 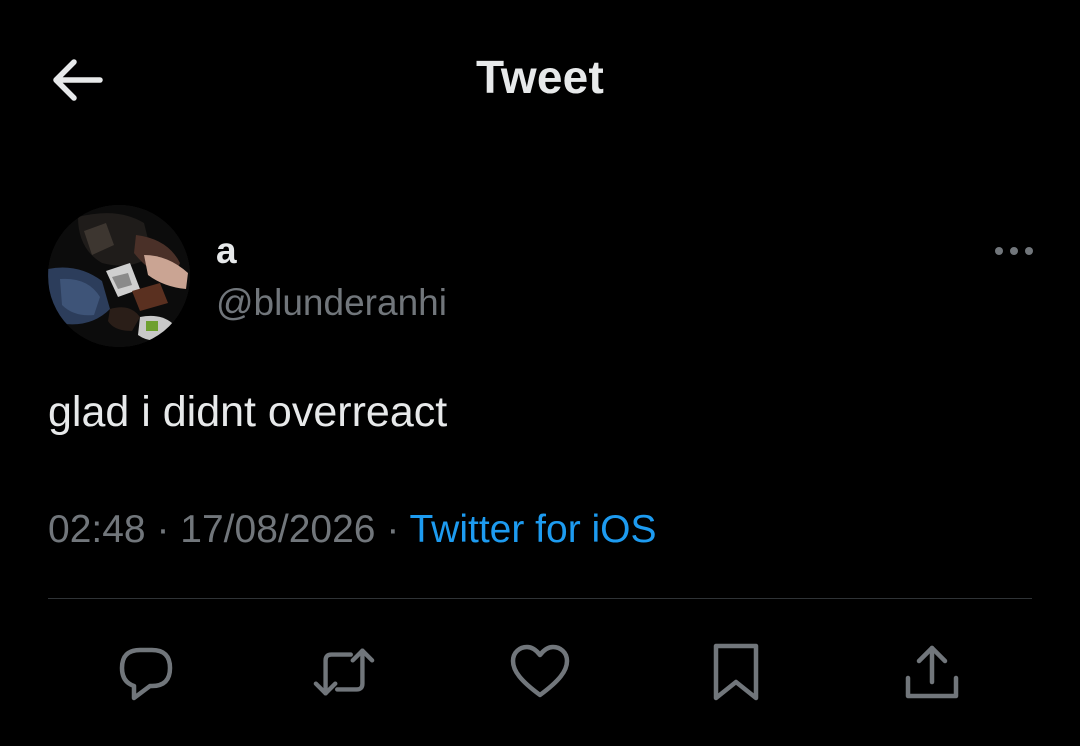 I want to click on avatar-photo, so click(x=119, y=276).